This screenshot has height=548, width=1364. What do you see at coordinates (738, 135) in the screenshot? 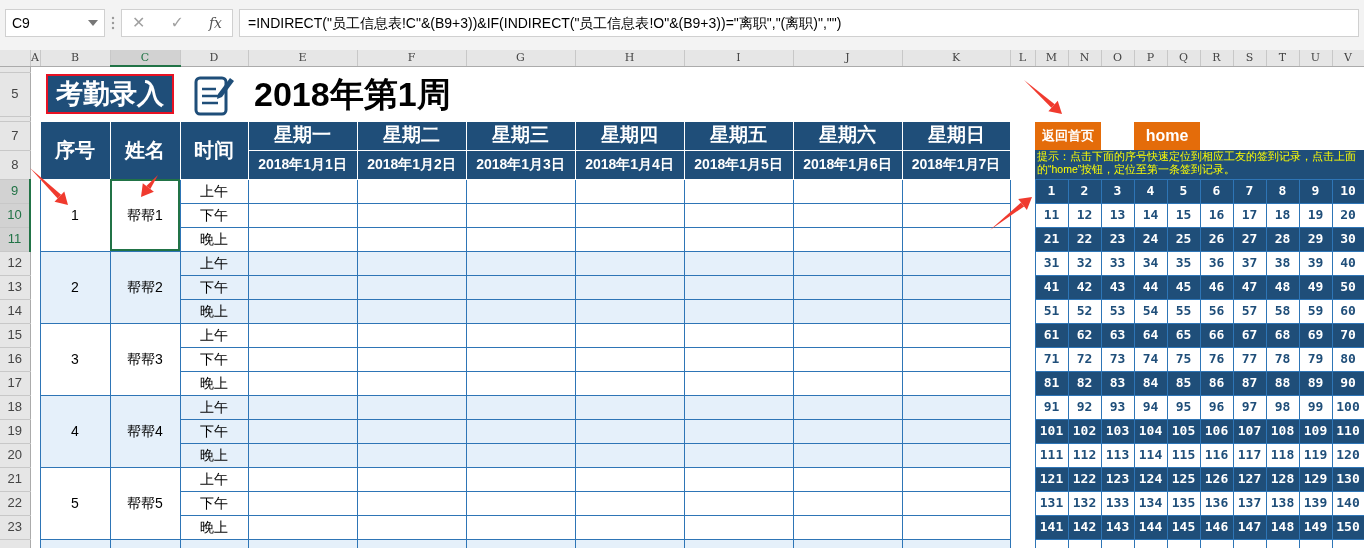
I see `weekday-heading: 星期五` at bounding box center [738, 135].